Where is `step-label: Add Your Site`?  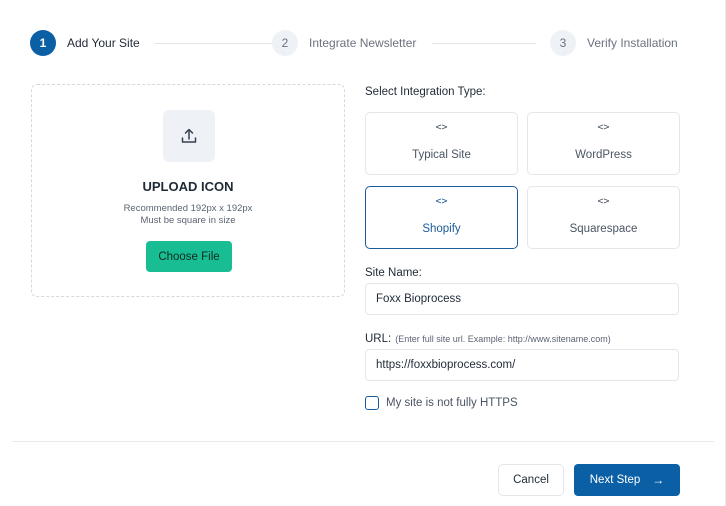
step-label: Add Your Site is located at coordinates (103, 43).